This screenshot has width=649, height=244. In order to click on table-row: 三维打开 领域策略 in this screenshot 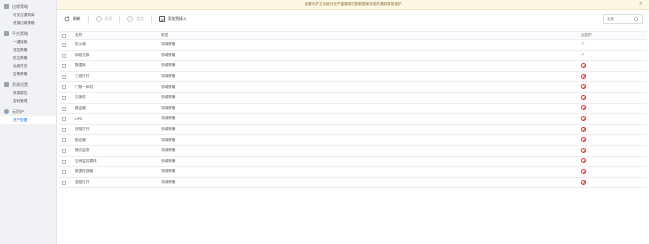, I will do `click(353, 77)`.